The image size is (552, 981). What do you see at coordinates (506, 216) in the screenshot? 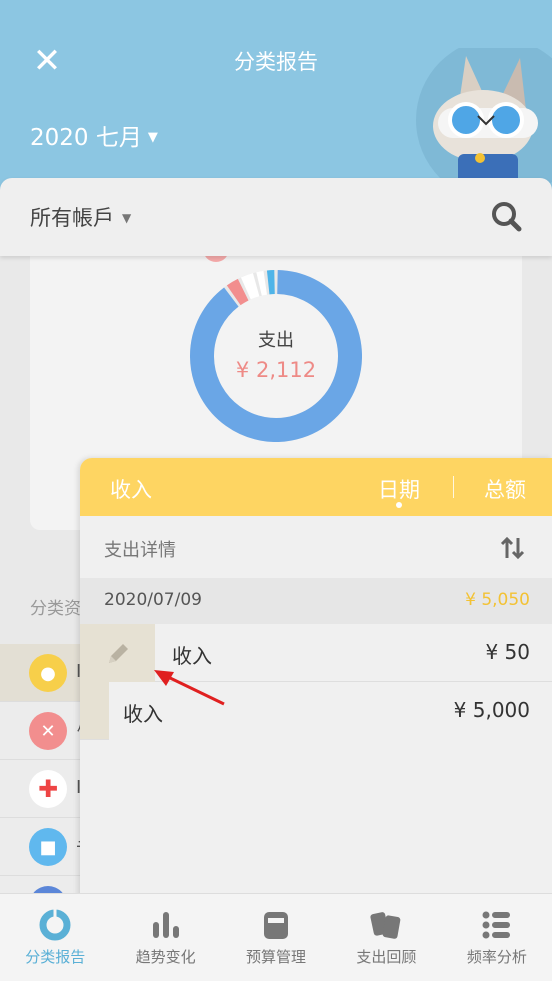
I see `search-icon` at bounding box center [506, 216].